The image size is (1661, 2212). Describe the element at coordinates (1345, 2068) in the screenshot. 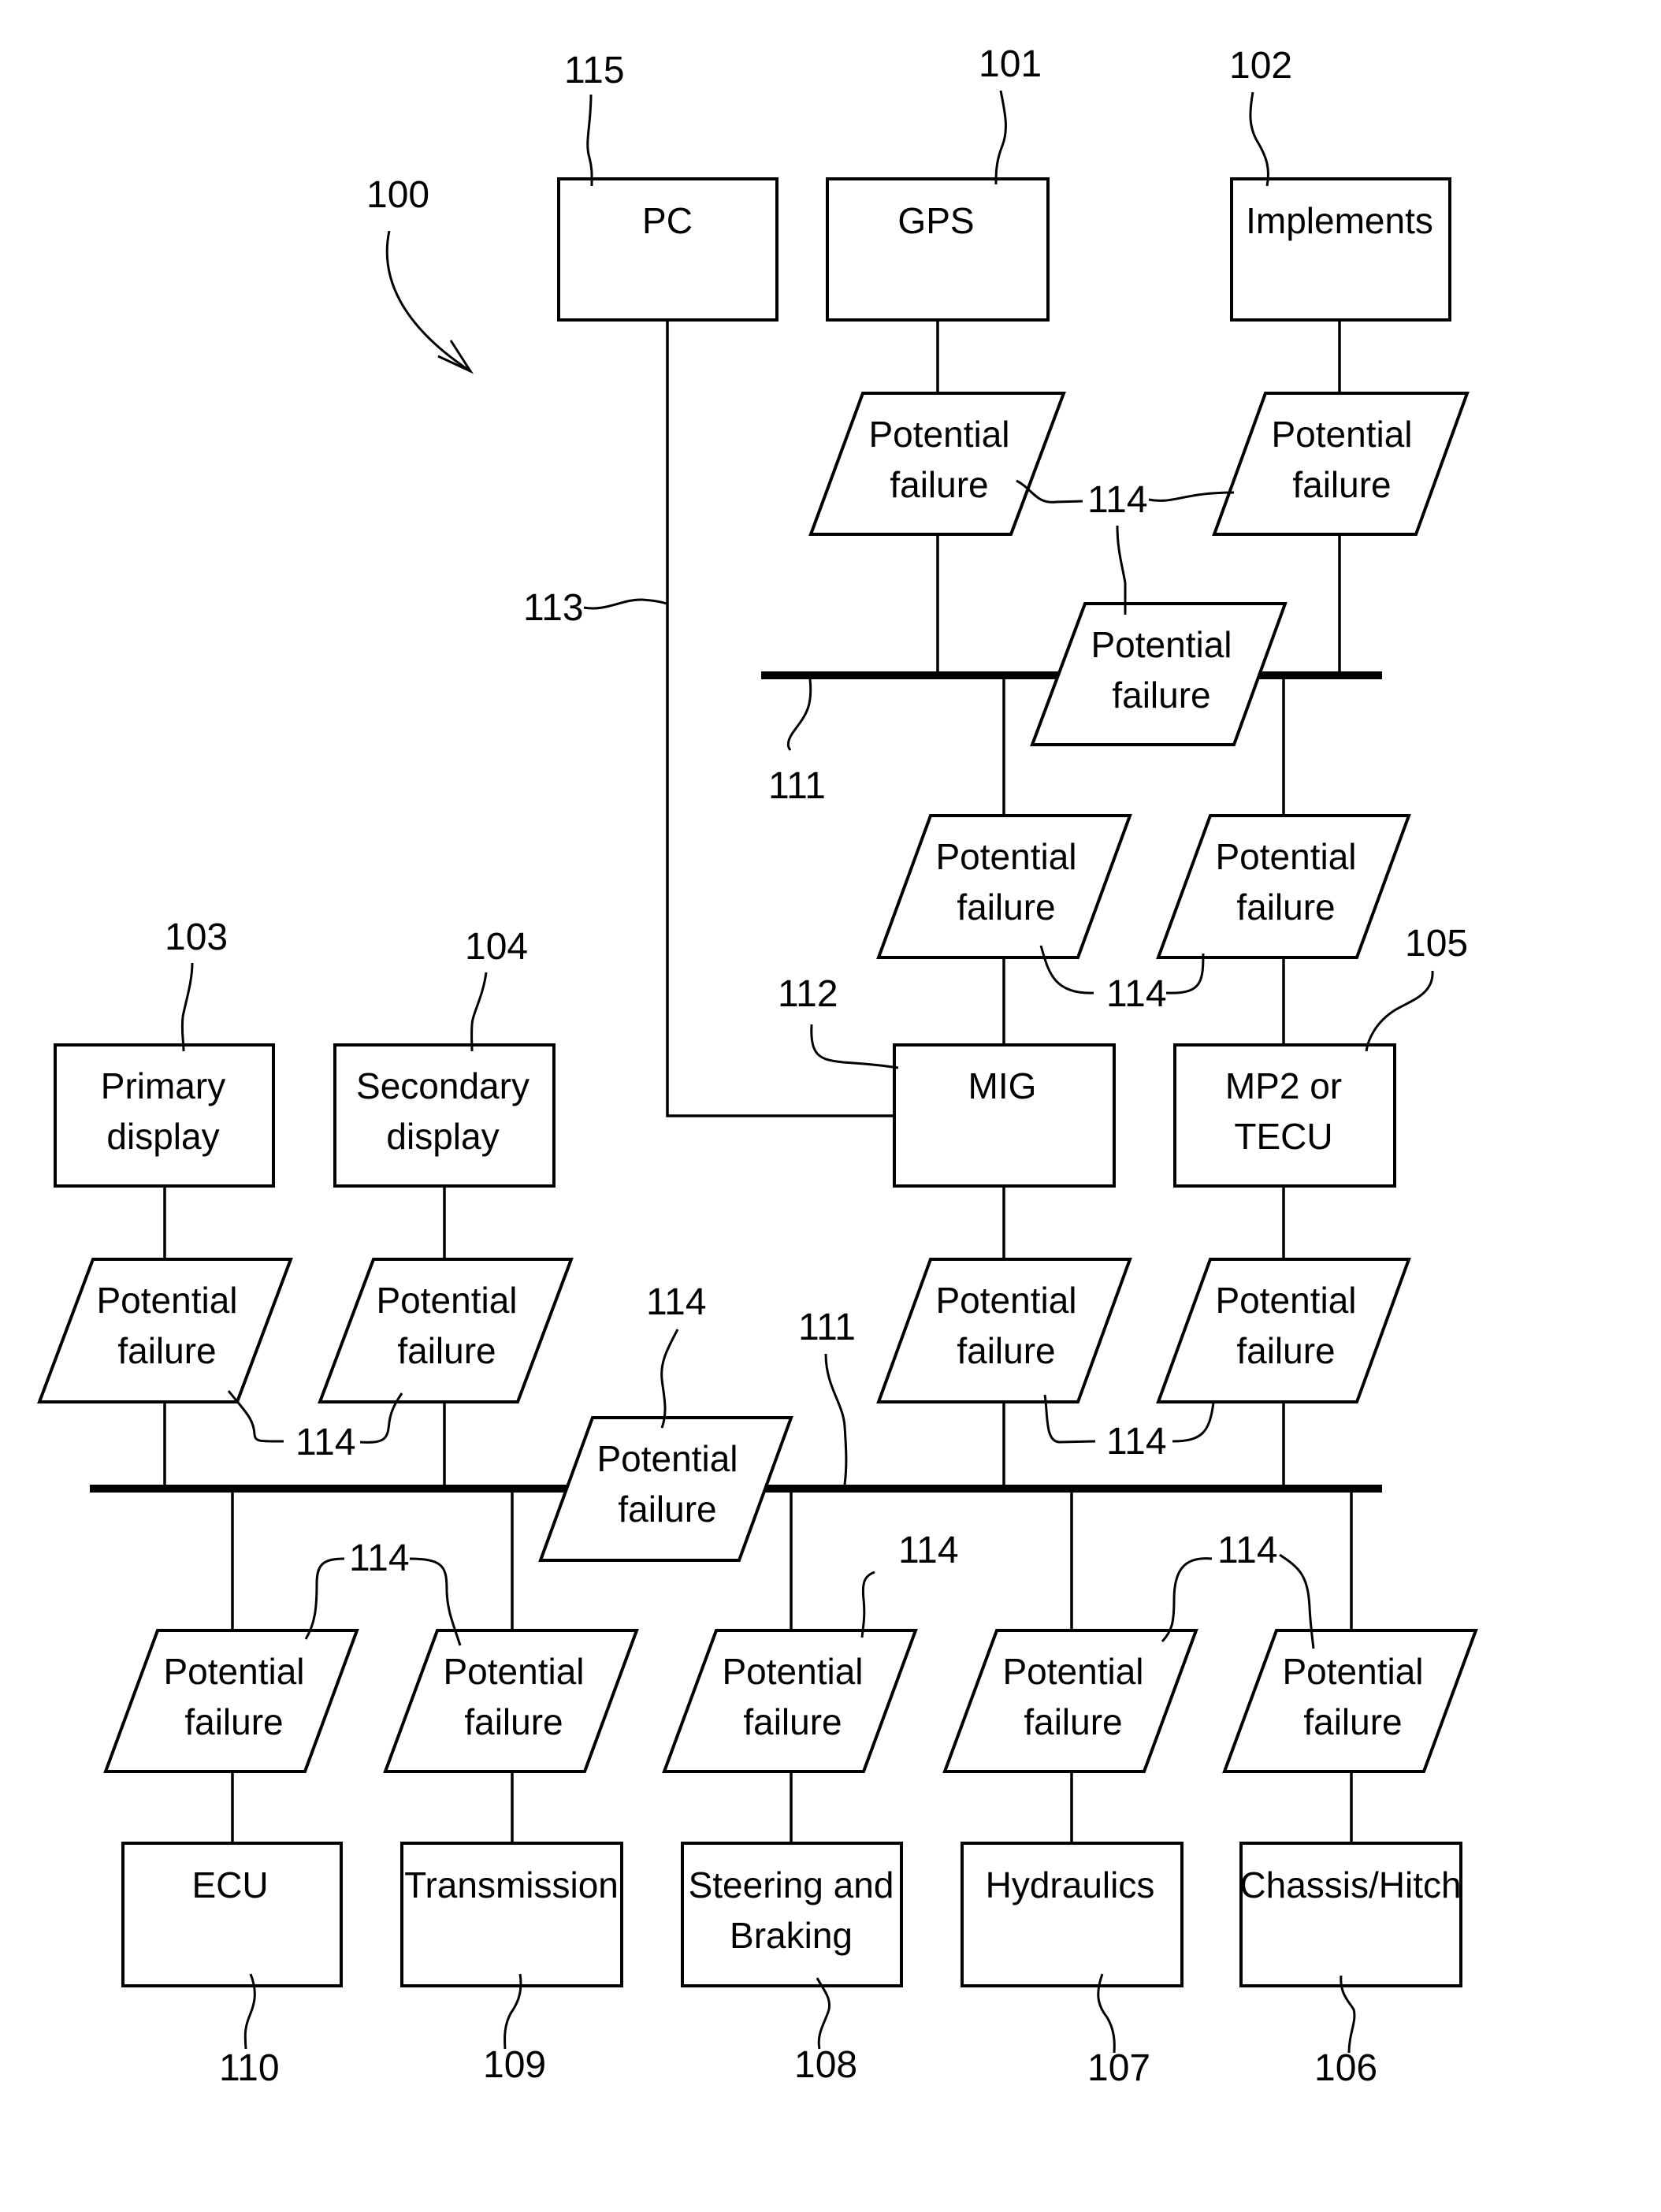

I see `ref-label-chassis: 106` at that location.